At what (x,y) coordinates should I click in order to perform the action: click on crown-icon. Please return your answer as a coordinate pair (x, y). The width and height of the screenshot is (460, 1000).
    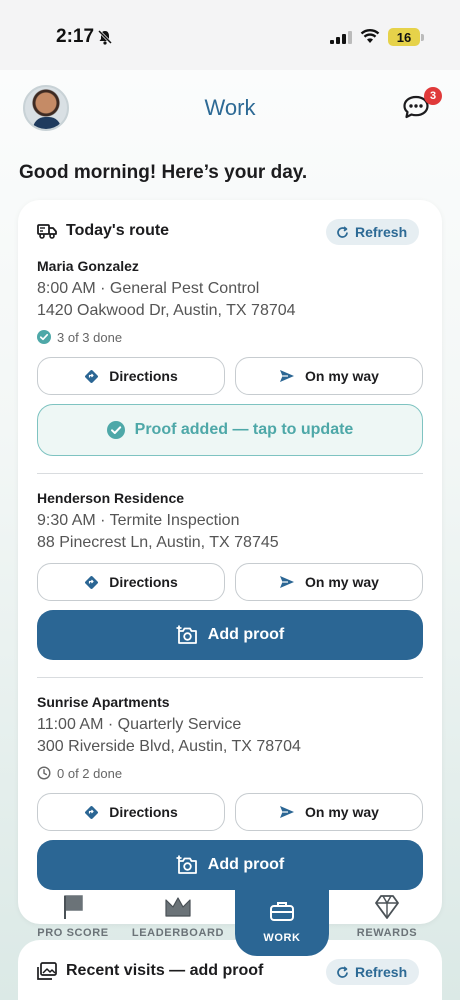
    Looking at the image, I should click on (178, 907).